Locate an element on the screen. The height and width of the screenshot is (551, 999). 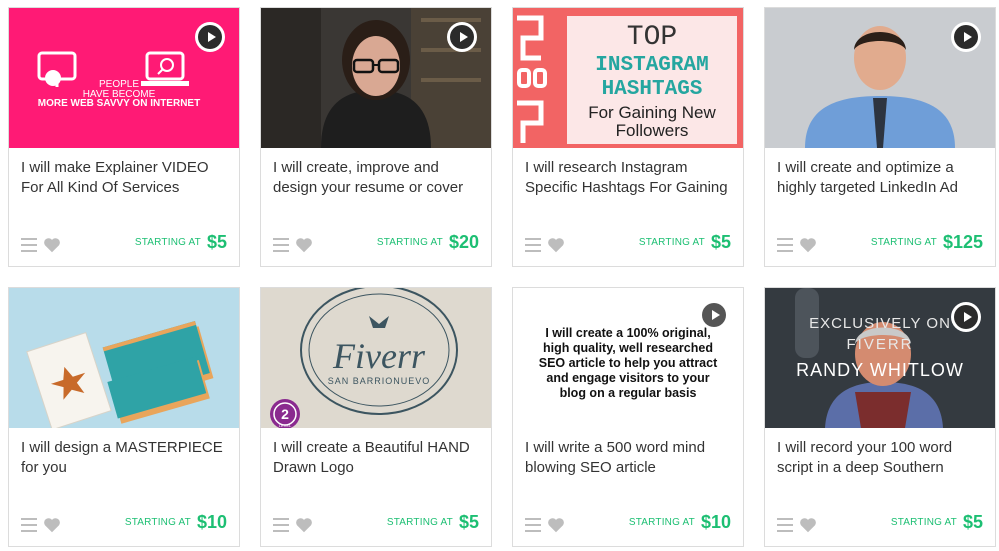
thumb-text-line3: HASHTAGS is located at coordinates (652, 89).